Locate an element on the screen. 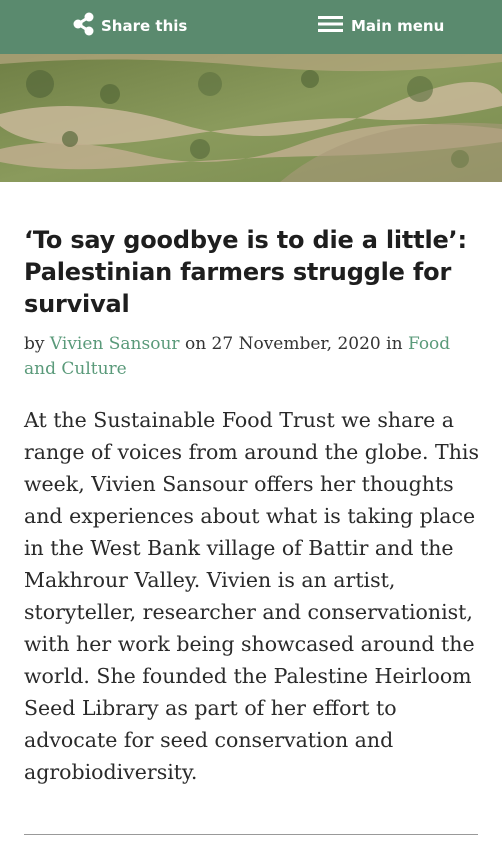 The height and width of the screenshot is (843, 502). main-menu-button: Main menu is located at coordinates (381, 26).